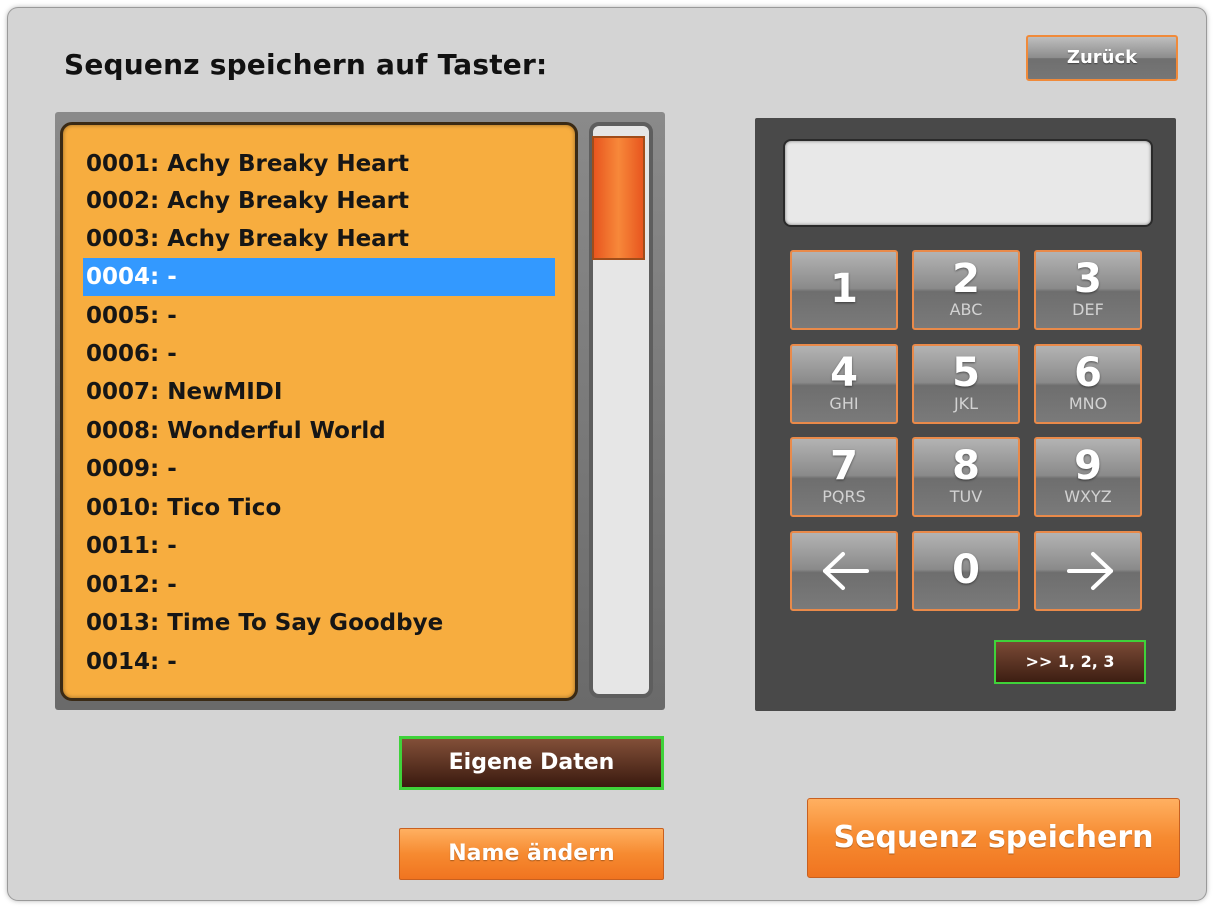 The height and width of the screenshot is (908, 1214). What do you see at coordinates (844, 403) in the screenshot?
I see `key-4-letters: GHI` at bounding box center [844, 403].